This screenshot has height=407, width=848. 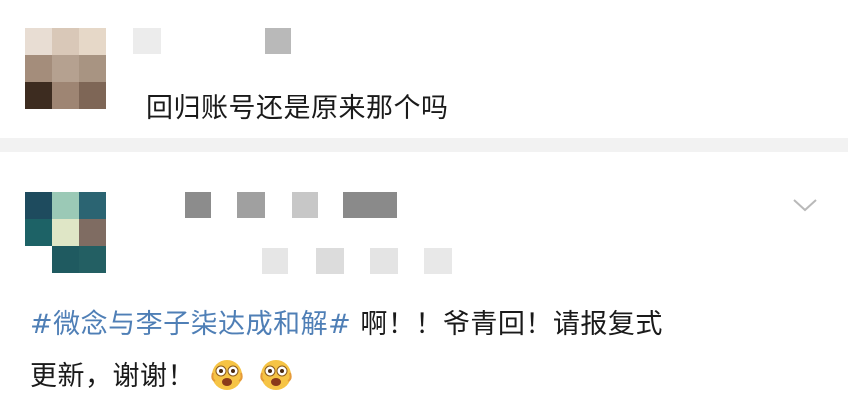 I want to click on comment-body: 回归账号还是原来那个吗, so click(x=297, y=108).